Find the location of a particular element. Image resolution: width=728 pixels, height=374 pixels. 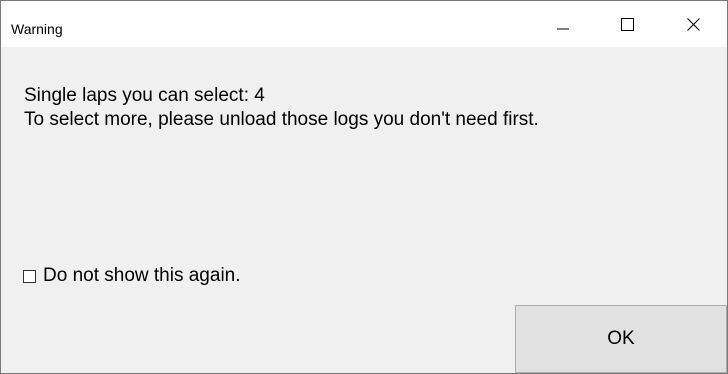

window-title: Warning is located at coordinates (37, 29).